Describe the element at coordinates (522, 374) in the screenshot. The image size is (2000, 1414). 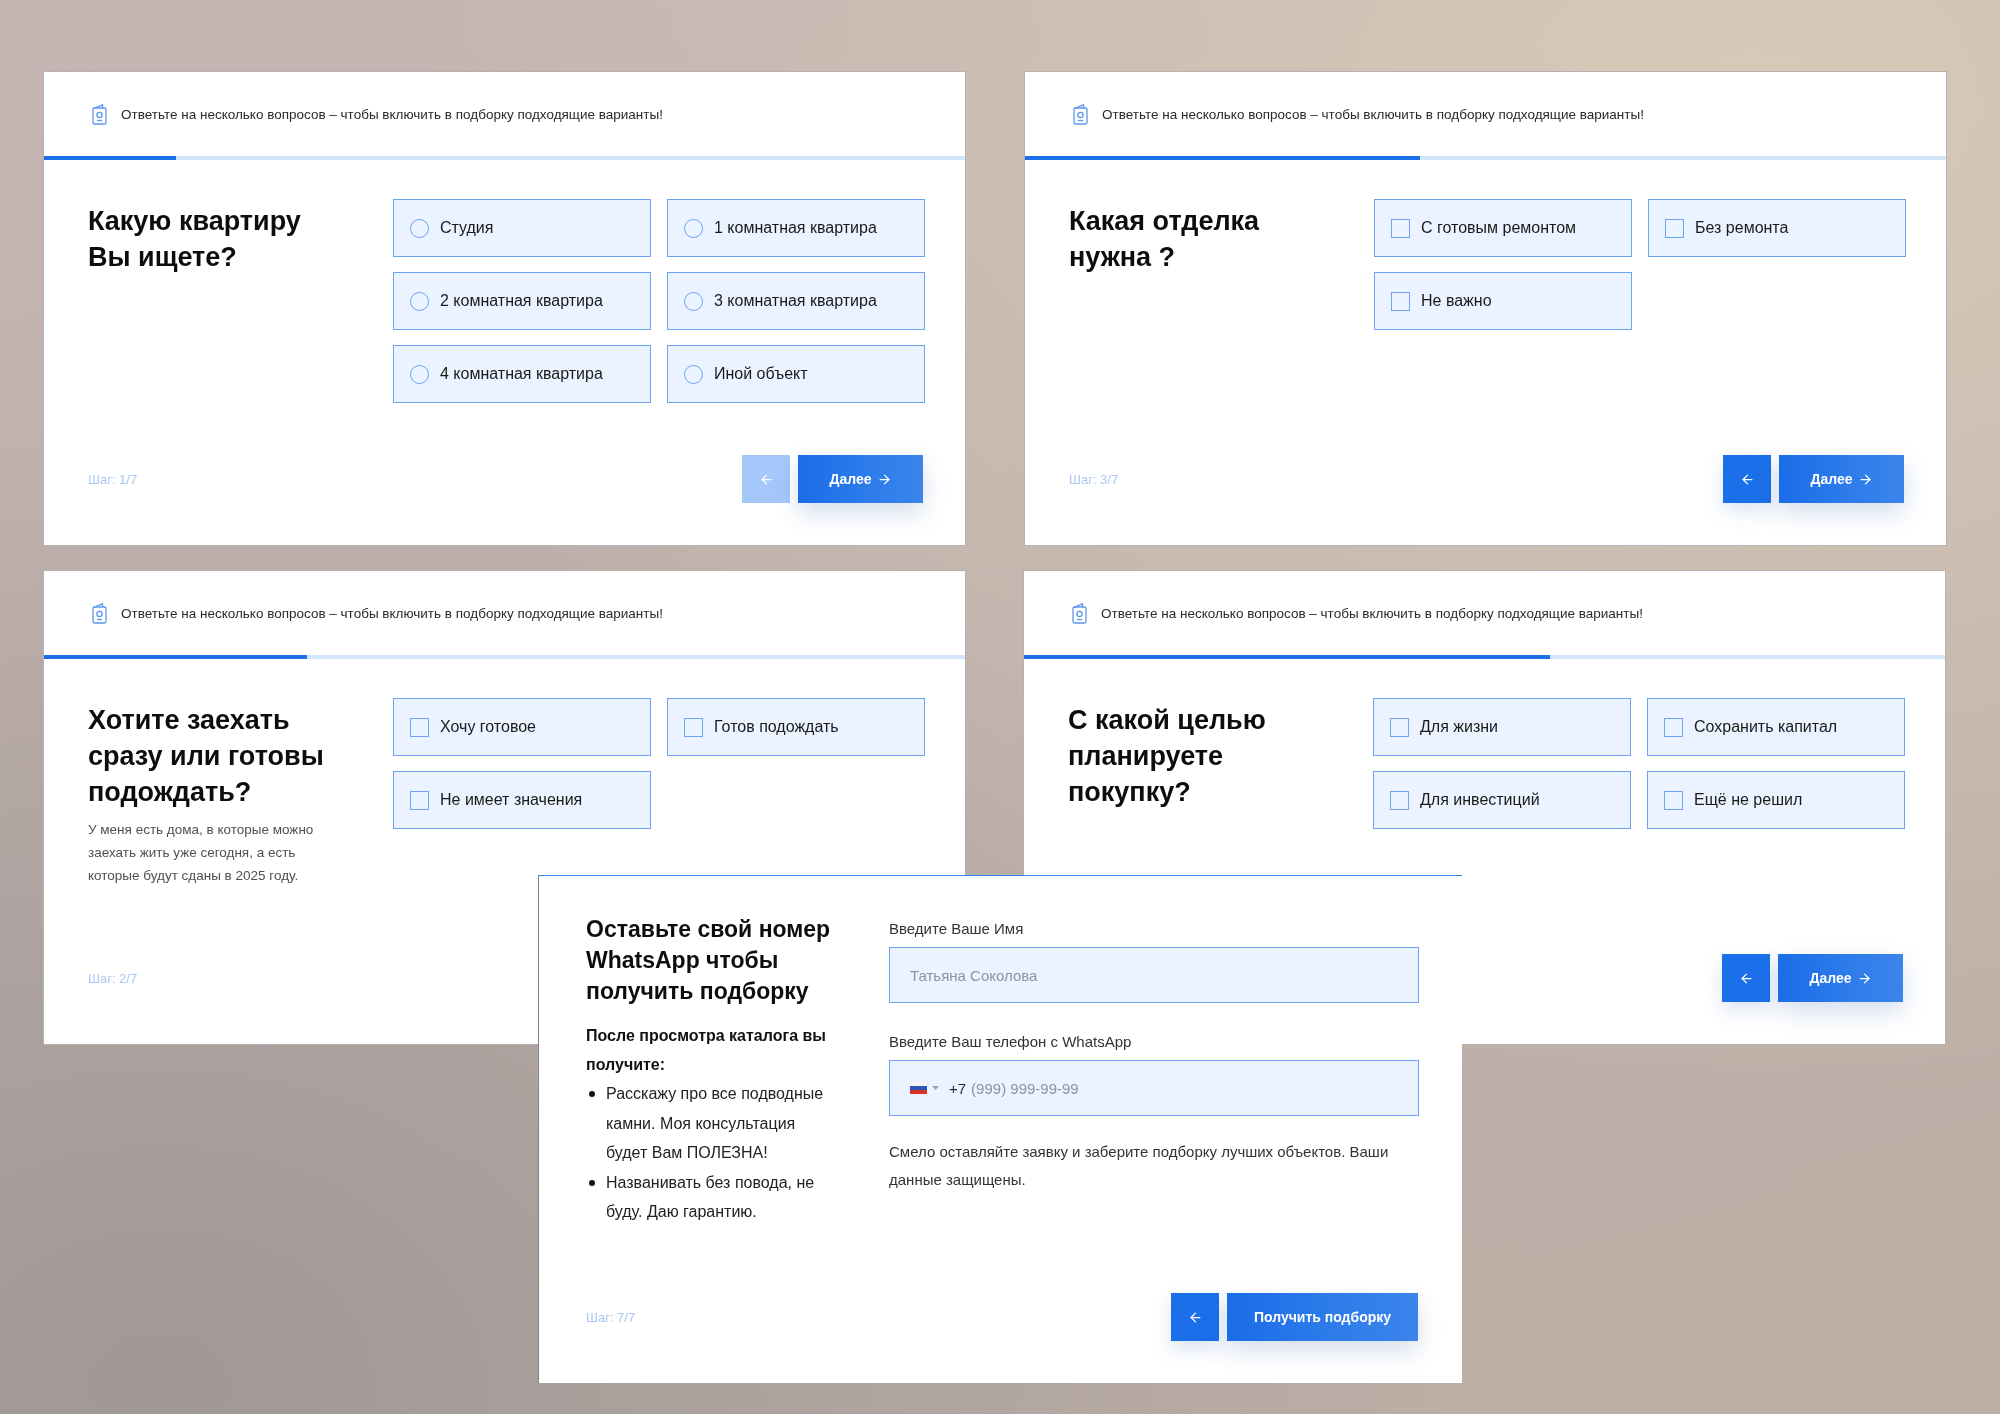
I see `answer-option: 4 комнатная квартира` at that location.